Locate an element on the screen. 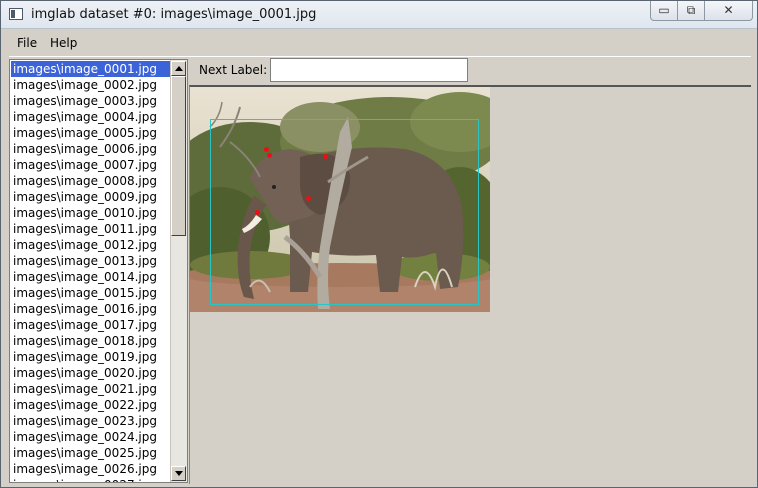 This screenshot has width=758, height=488. list-item: images\image_0006.jpg is located at coordinates (91, 149).